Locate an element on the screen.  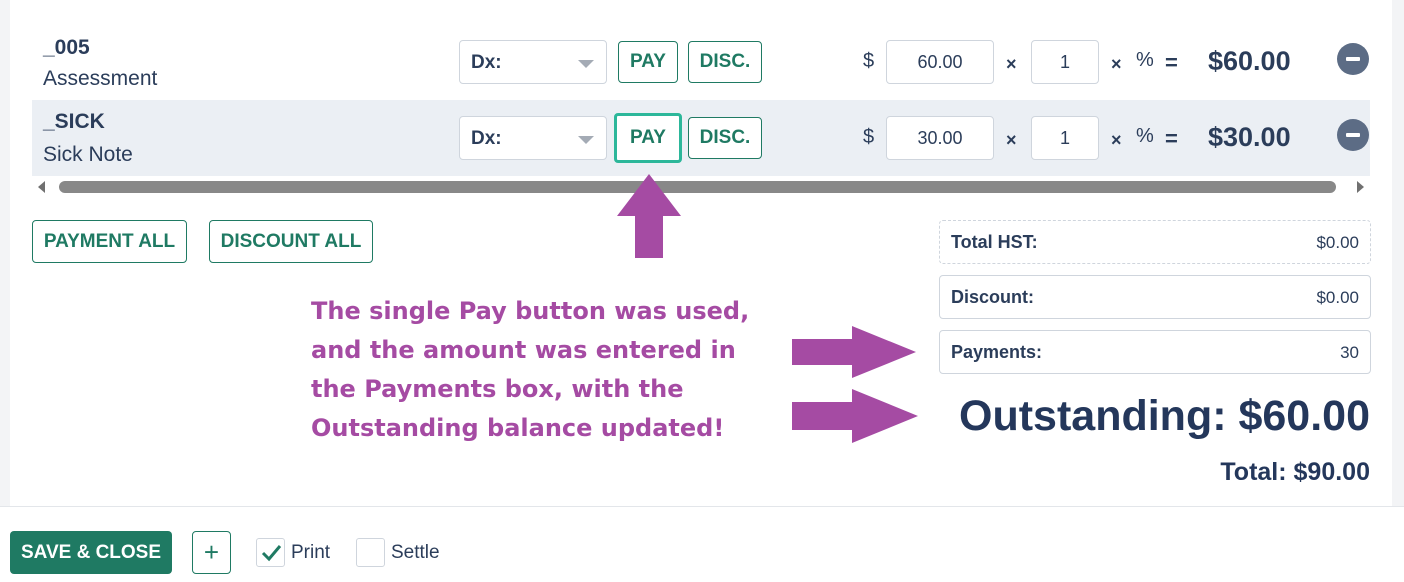
line-total: $30.00 is located at coordinates (1249, 137).